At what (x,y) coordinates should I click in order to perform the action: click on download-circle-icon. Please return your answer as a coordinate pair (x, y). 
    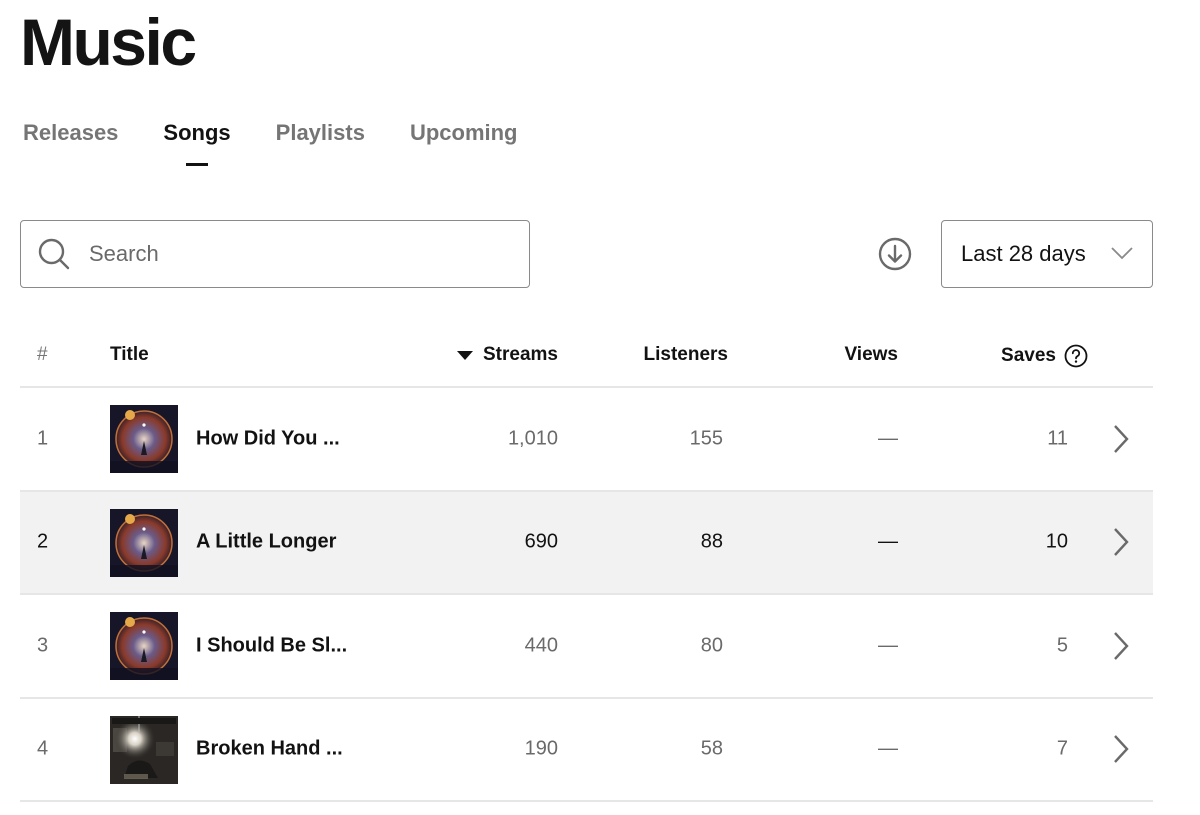
    Looking at the image, I should click on (895, 254).